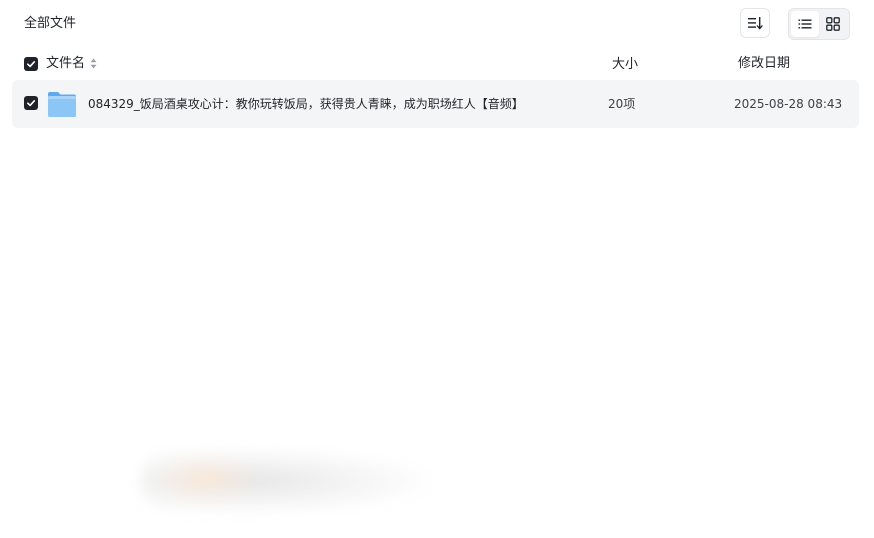 The width and height of the screenshot is (874, 538). I want to click on list-view-icon, so click(805, 24).